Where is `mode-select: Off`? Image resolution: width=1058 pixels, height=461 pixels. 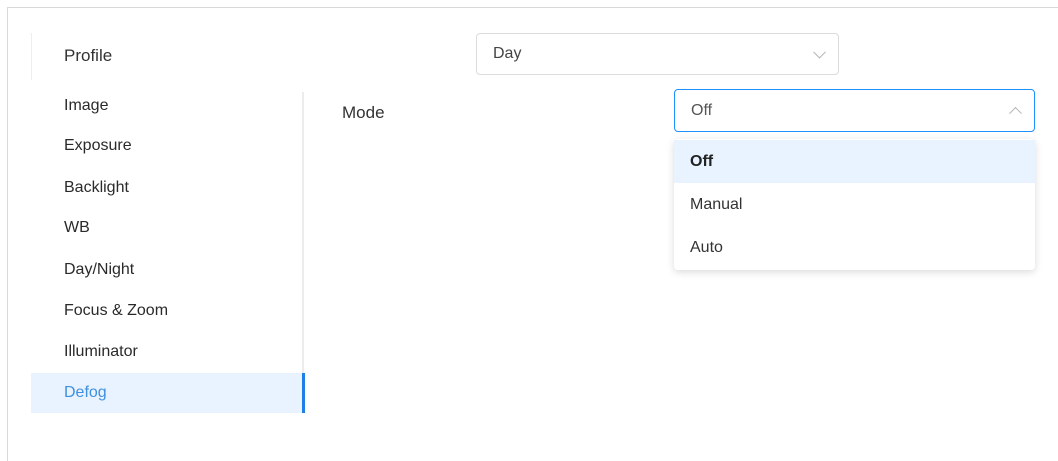 mode-select: Off is located at coordinates (854, 110).